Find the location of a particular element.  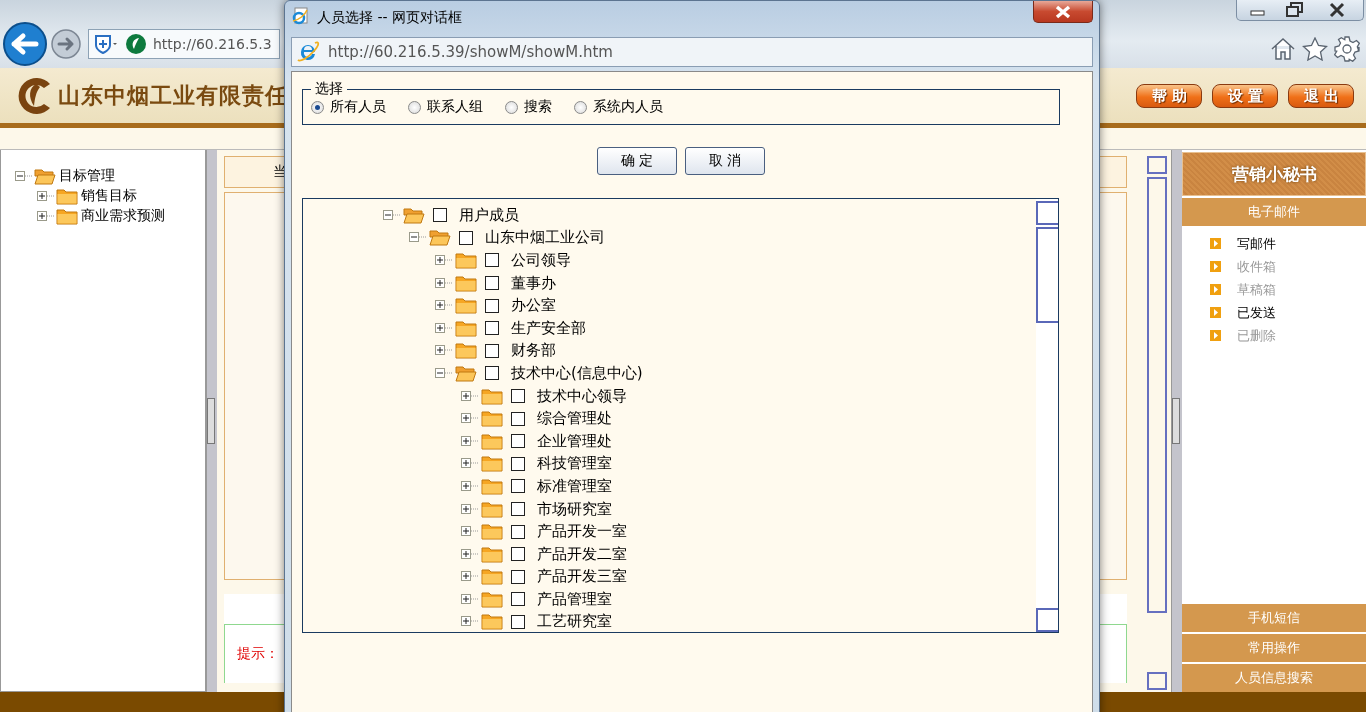

tree-node: 科技管理室 is located at coordinates (574, 464).